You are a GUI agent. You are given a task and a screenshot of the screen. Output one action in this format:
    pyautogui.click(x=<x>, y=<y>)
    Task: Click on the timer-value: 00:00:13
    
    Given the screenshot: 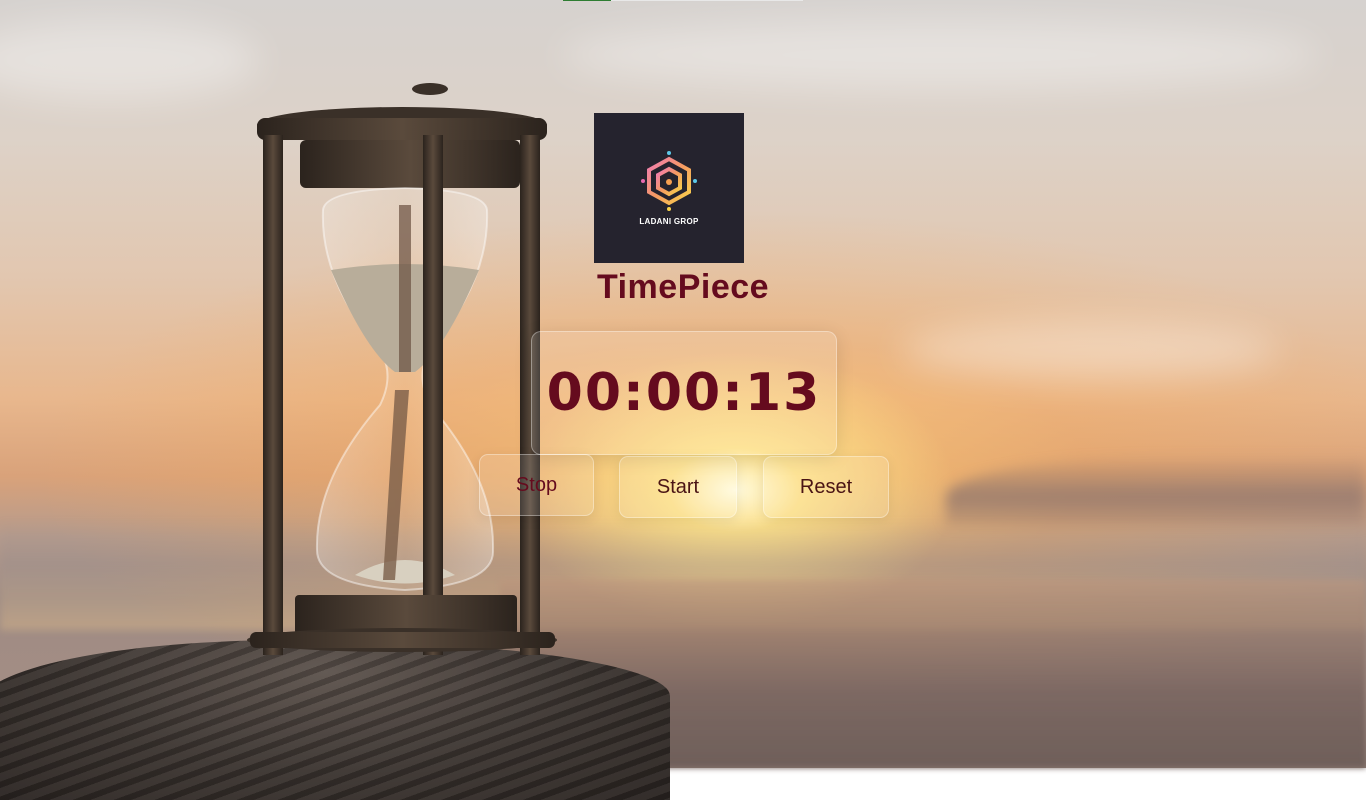 What is the action you would take?
    pyautogui.click(x=684, y=393)
    